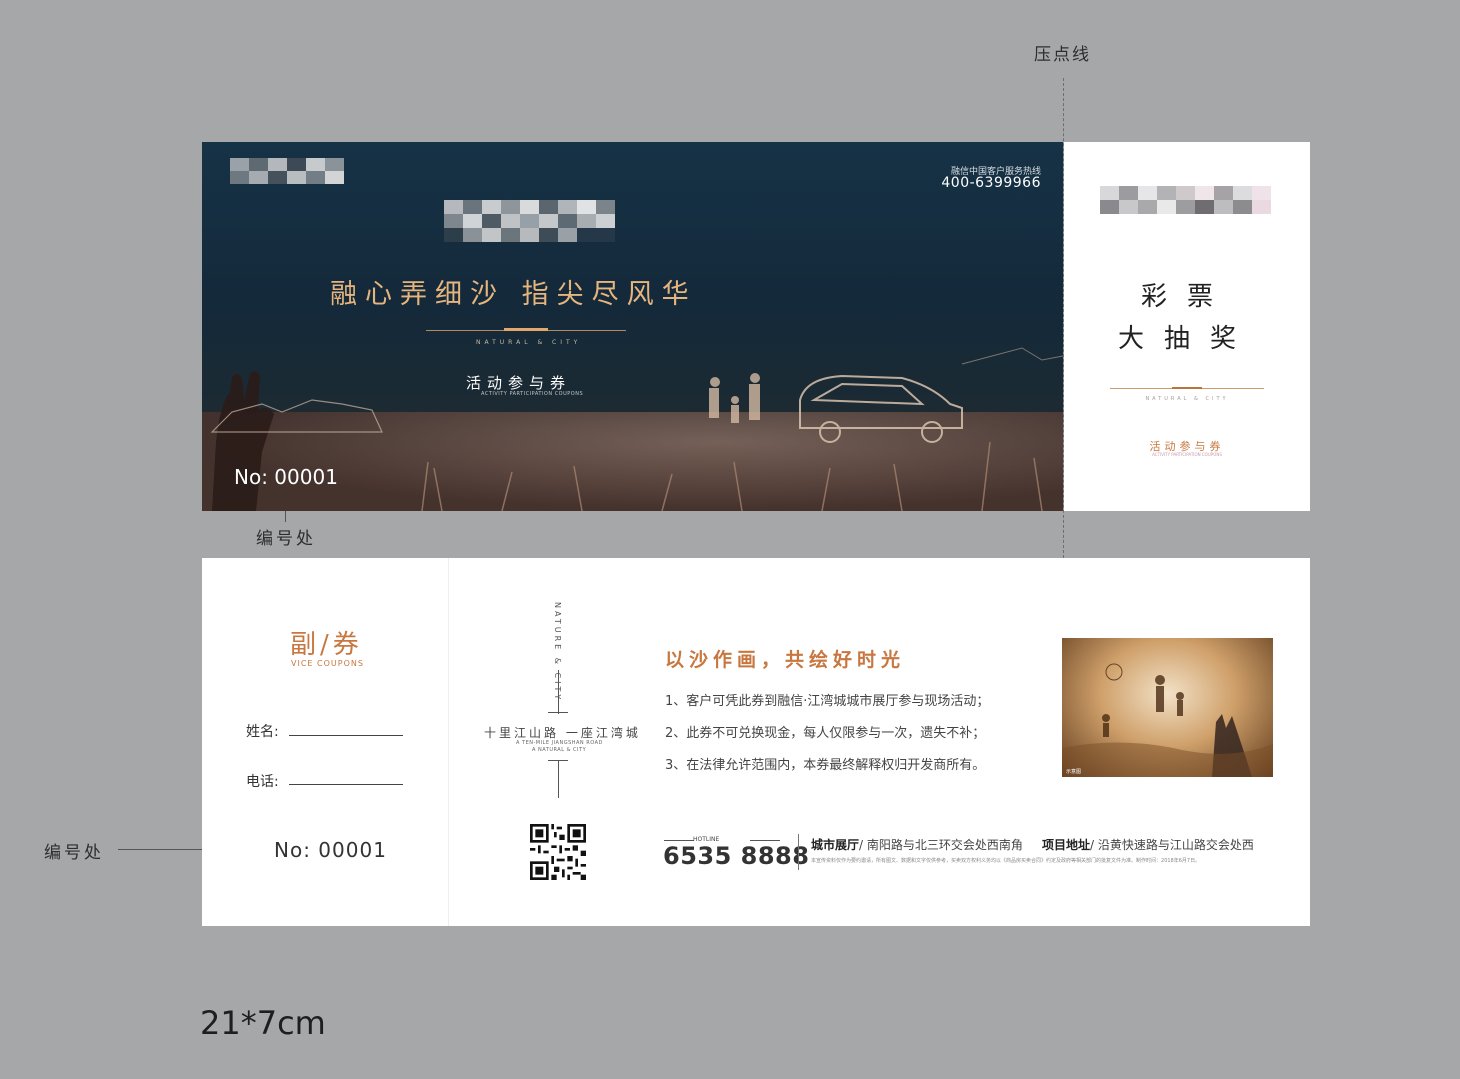  What do you see at coordinates (558, 779) in the screenshot?
I see `brand-line-lower` at bounding box center [558, 779].